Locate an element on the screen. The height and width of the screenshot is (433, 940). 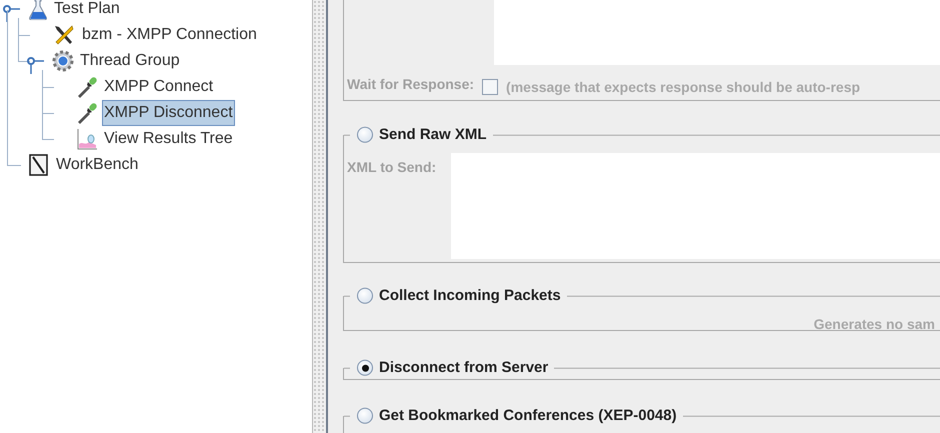
option-label: Collect Incoming Packets is located at coordinates (470, 296).